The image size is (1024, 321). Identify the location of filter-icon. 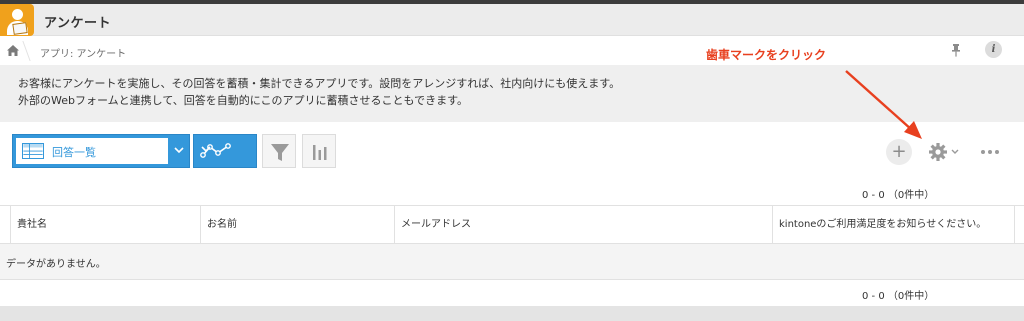
(280, 152).